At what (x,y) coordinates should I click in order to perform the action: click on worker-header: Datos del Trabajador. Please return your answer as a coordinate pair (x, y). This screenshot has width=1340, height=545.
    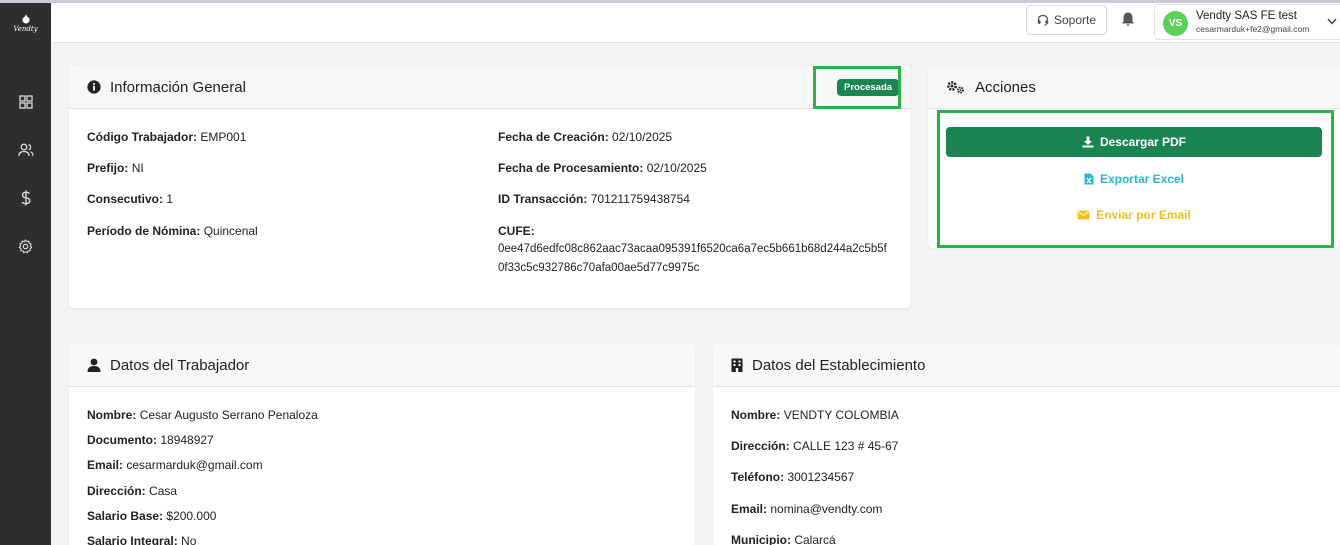
    Looking at the image, I should click on (382, 365).